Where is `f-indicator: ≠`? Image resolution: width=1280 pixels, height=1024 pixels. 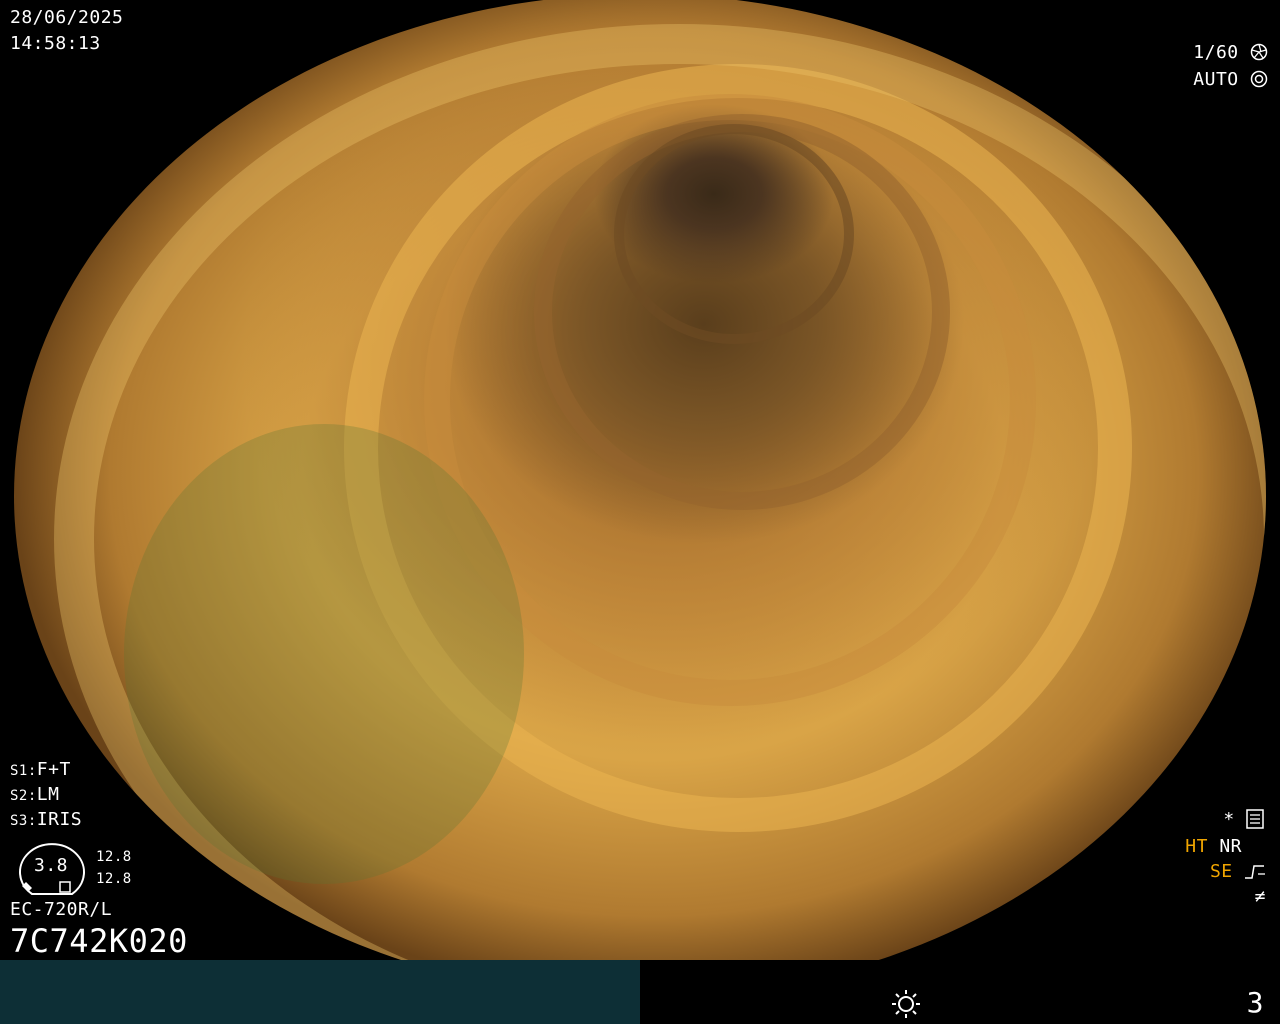
f-indicator: ≠ is located at coordinates (1260, 896).